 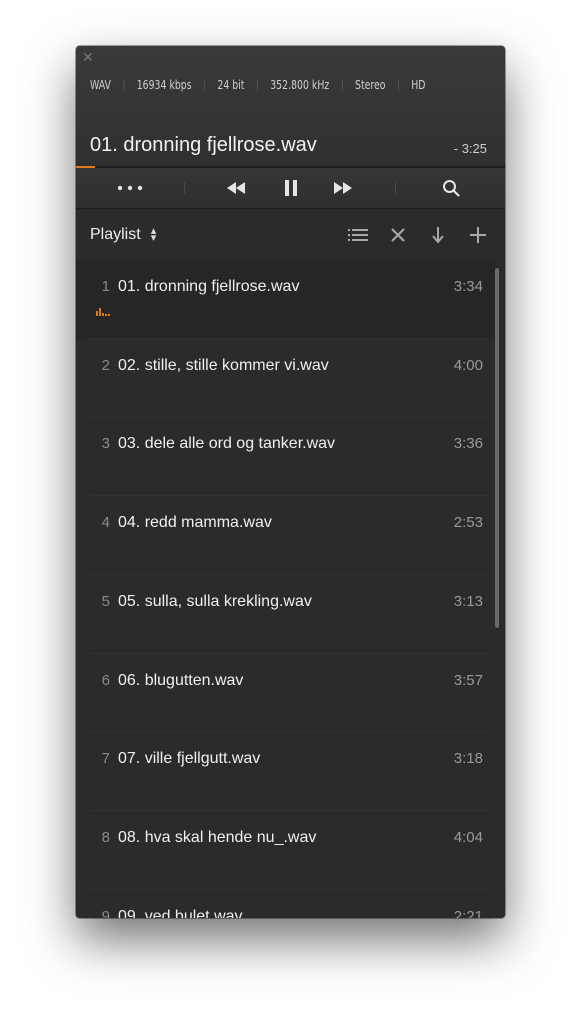 What do you see at coordinates (215, 601) in the screenshot?
I see `track-name: 05. sulla, sulla krekling.wav` at bounding box center [215, 601].